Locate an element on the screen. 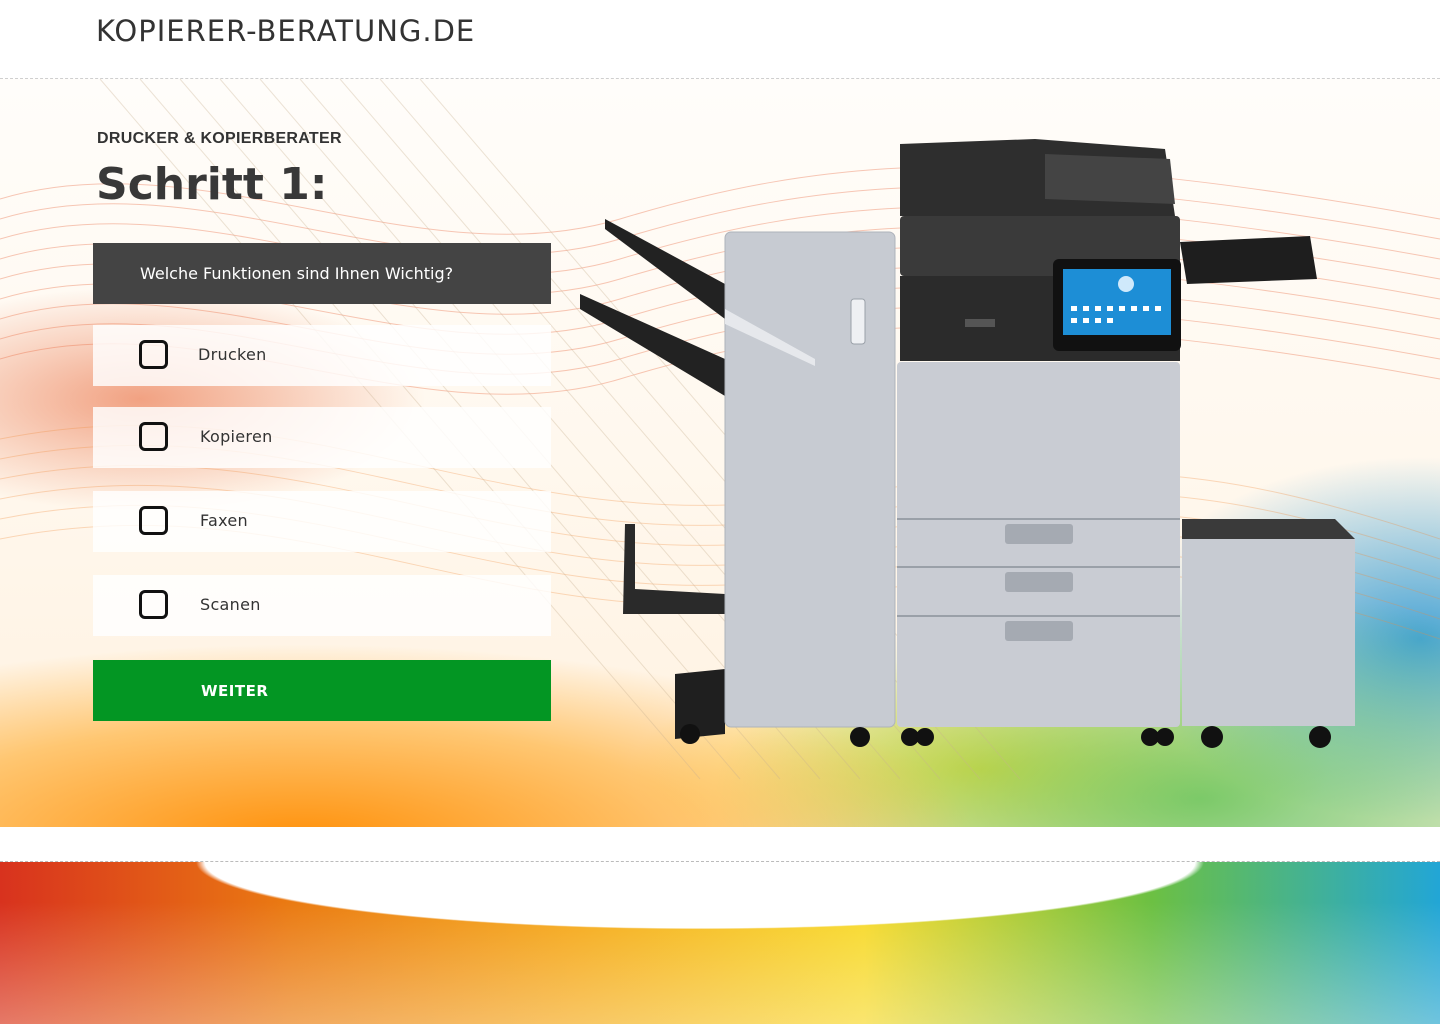 This screenshot has height=1024, width=1440. question-header: Welche Funktionen sind Ihnen Wichtig? is located at coordinates (322, 273).